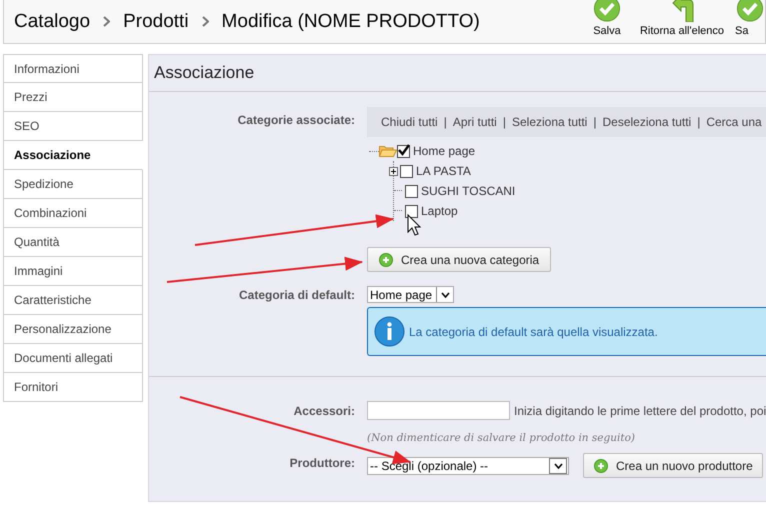  What do you see at coordinates (409, 122) in the screenshot?
I see `tree-action-link: Chiudi tutti` at bounding box center [409, 122].